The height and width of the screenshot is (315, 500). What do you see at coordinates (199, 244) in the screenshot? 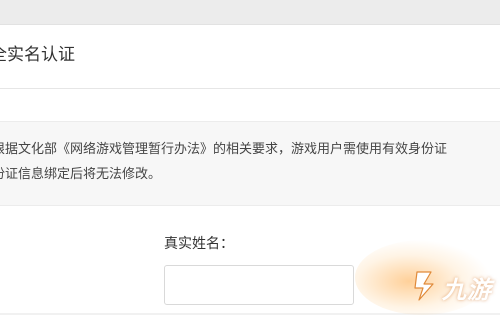
I see `real-name-label: 真实姓名：` at bounding box center [199, 244].